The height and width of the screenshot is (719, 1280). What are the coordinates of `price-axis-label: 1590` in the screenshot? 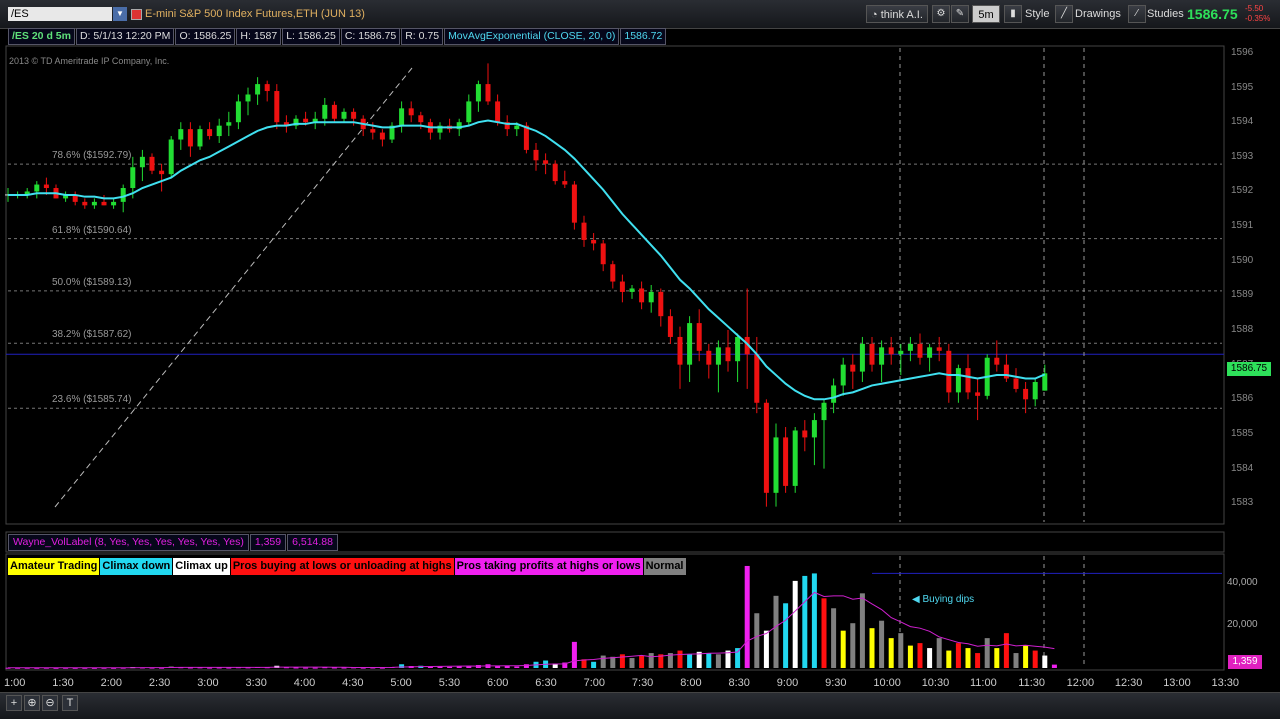 It's located at (1242, 260).